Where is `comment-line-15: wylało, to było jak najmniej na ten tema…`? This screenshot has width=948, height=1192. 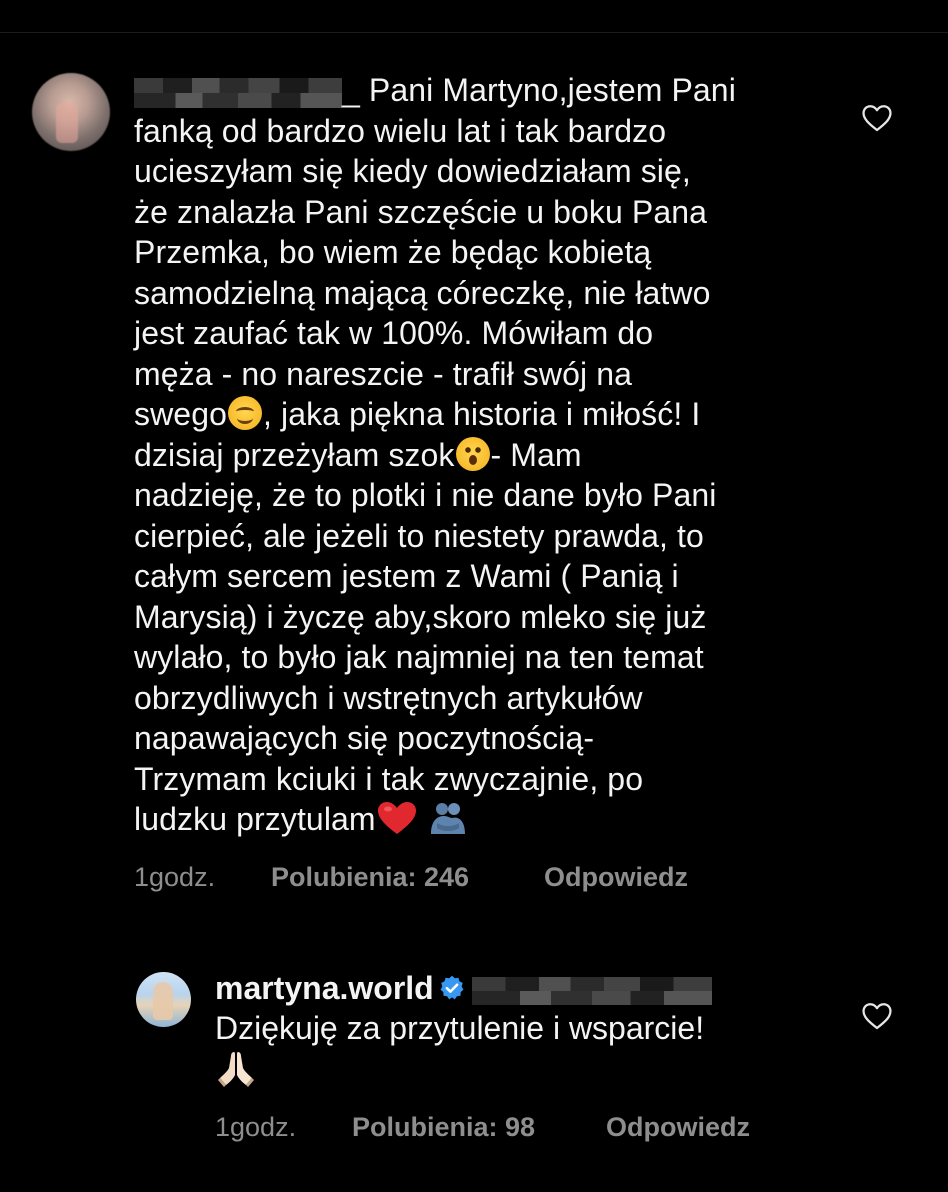
comment-line-15: wylało, to było jak najmniej na ten tema… is located at coordinates (419, 657).